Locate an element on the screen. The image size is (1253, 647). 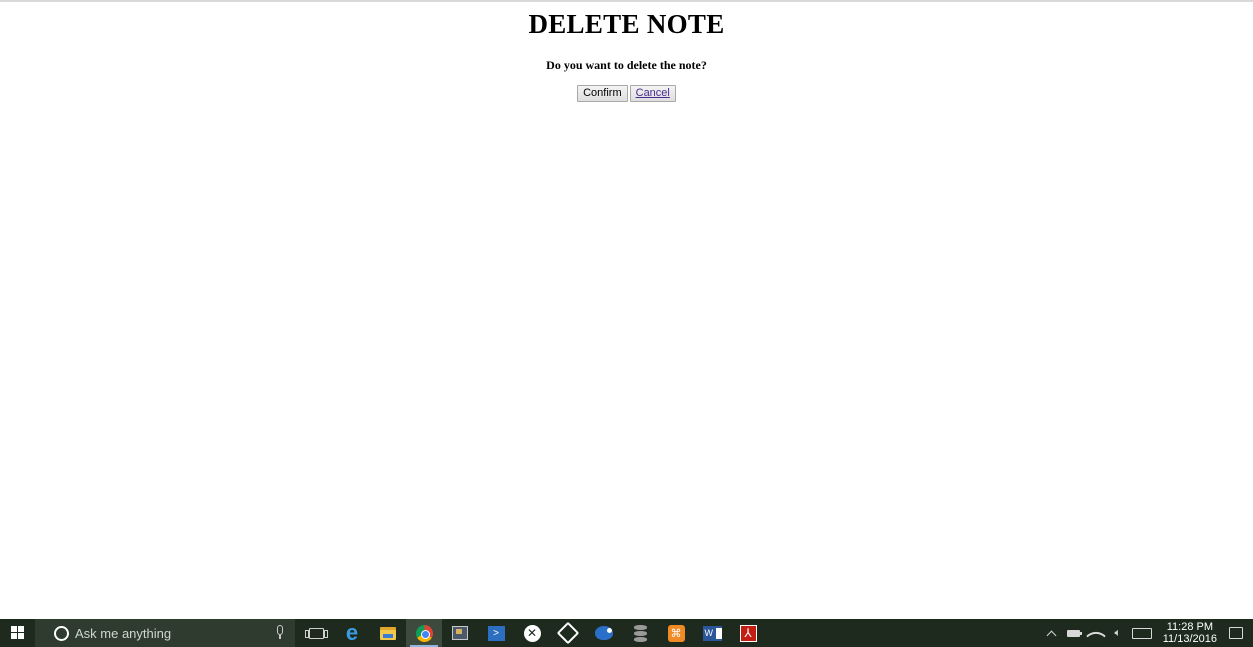
taskbar-item-file-explorer is located at coordinates (388, 633).